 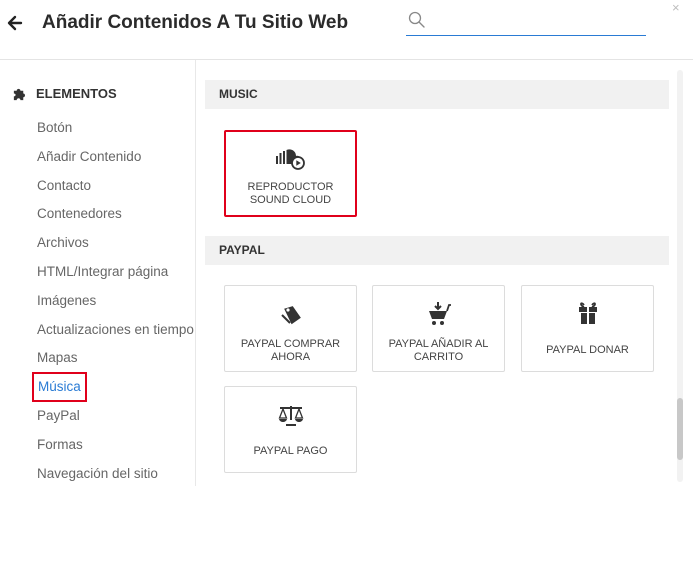 I want to click on sidebar-item-html: HTML/Integrar página, so click(x=115, y=276).